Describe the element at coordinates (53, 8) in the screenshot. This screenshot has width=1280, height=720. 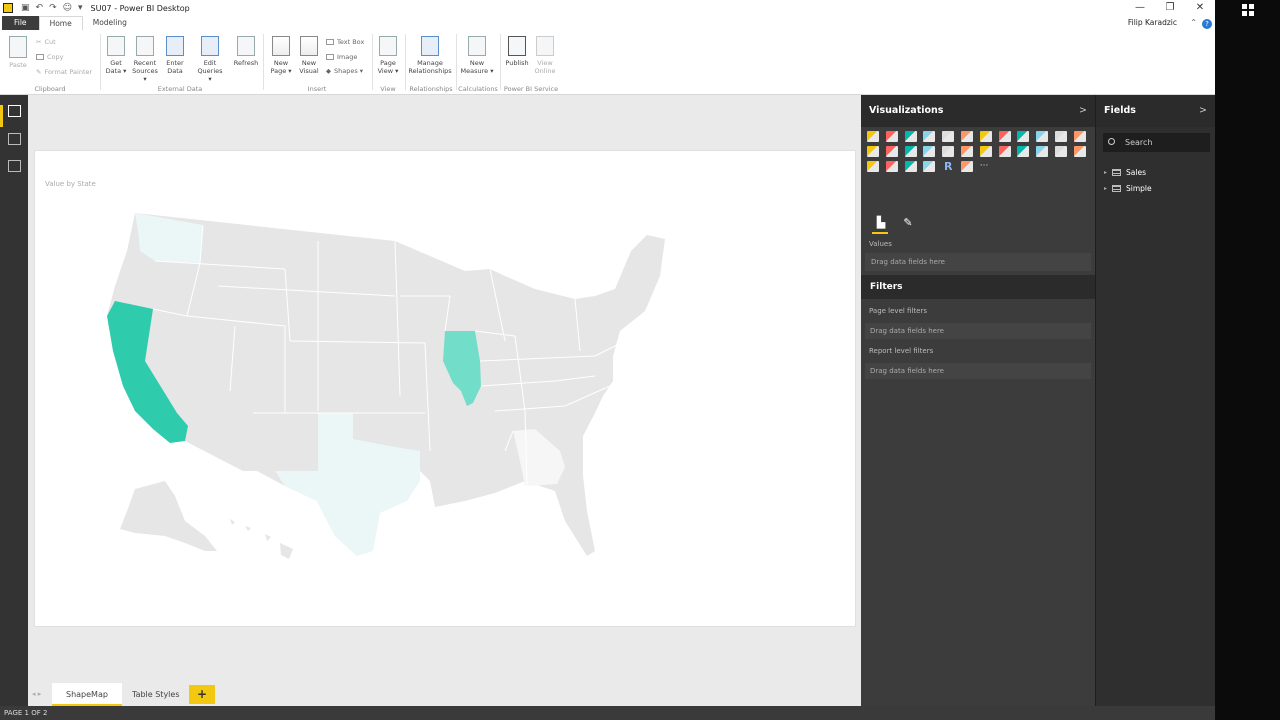
I see `redo-icon: ↷` at that location.